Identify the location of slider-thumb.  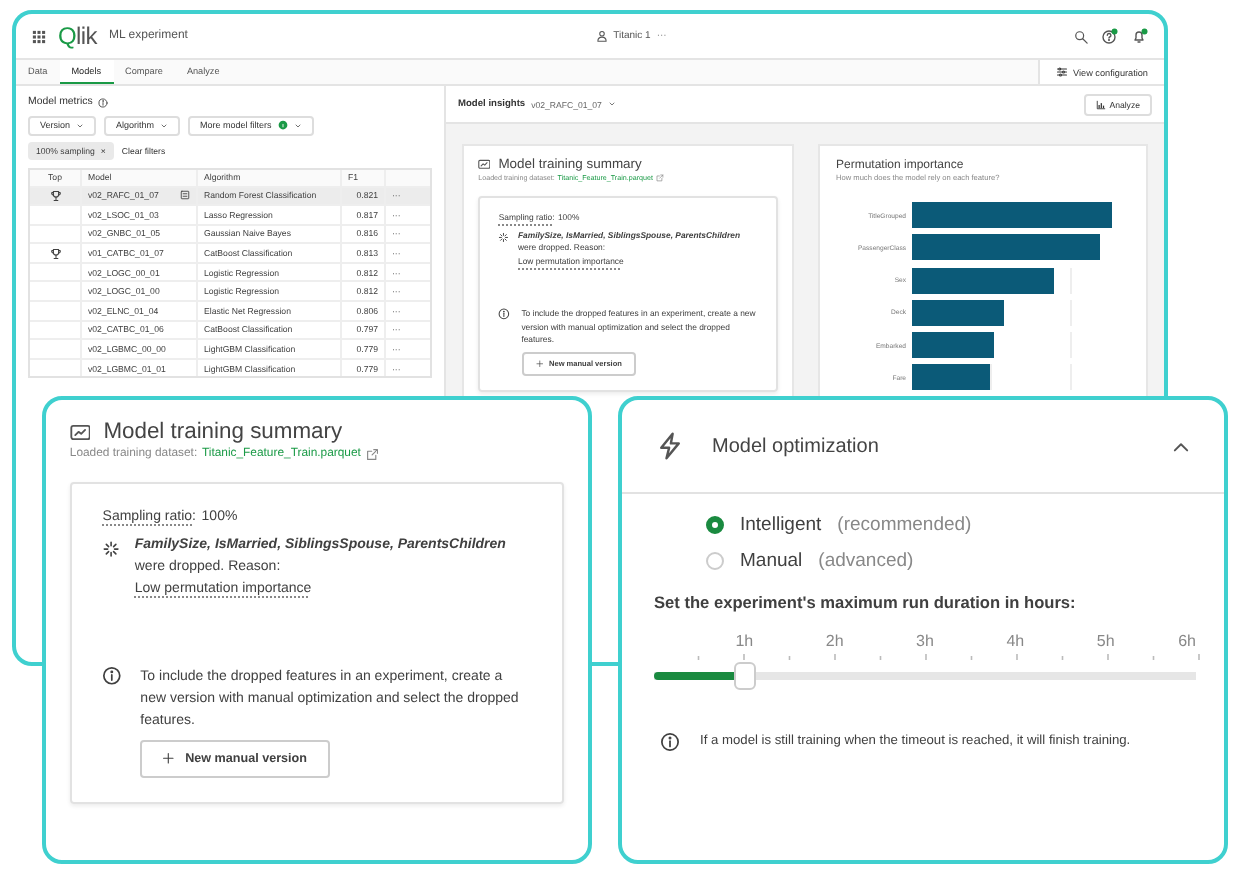
(745, 676).